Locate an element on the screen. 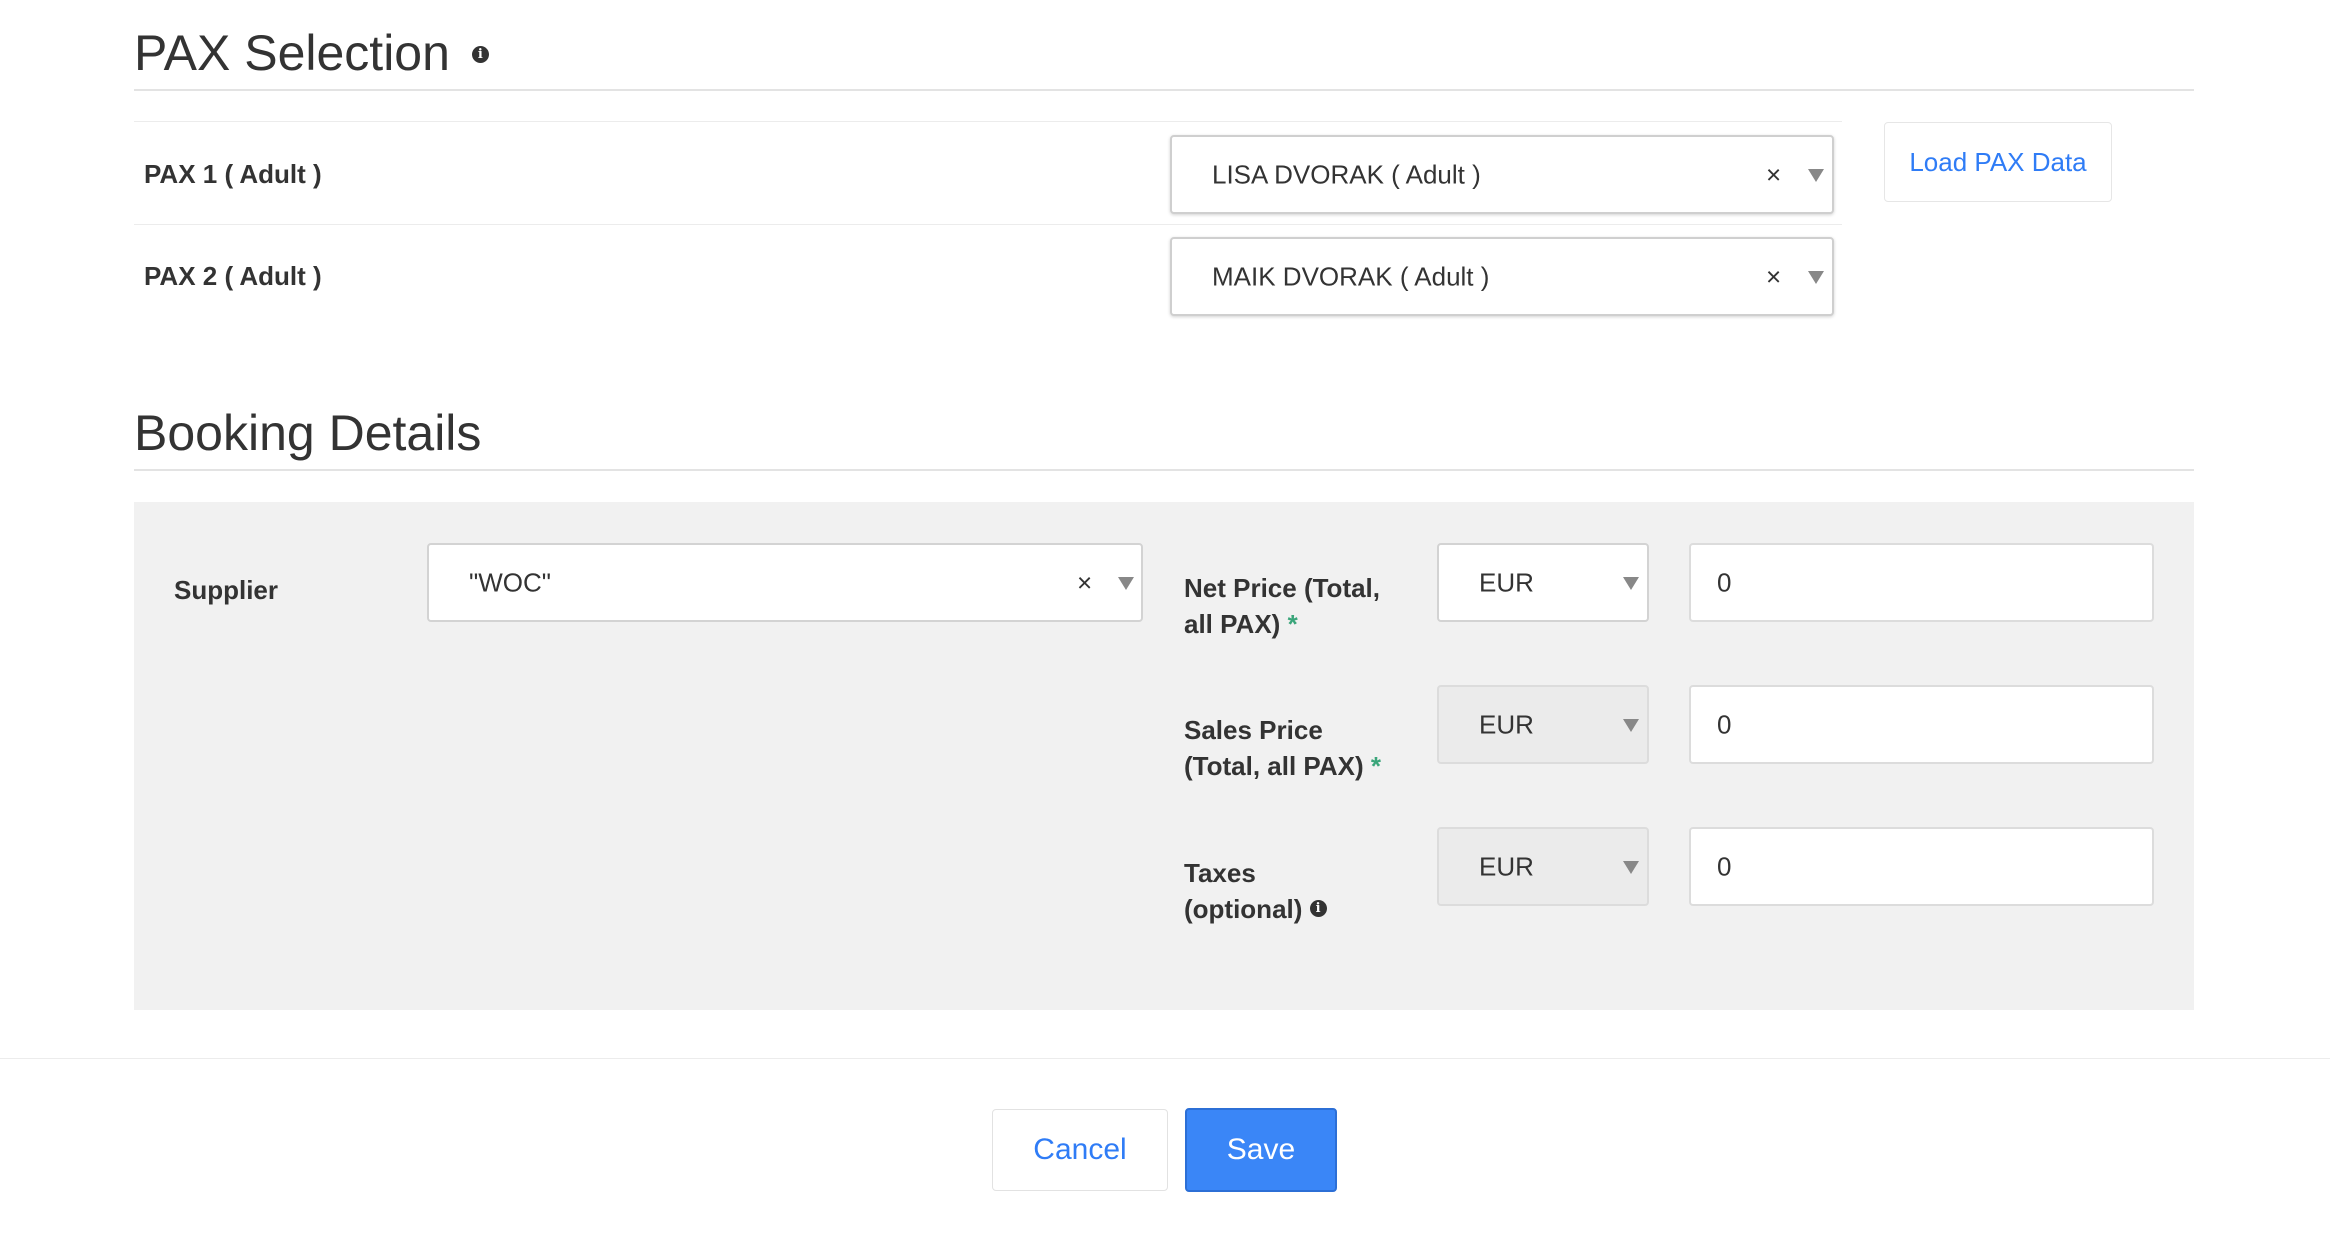 This screenshot has height=1236, width=2330. net-price-label-line1: Net Price (Total, is located at coordinates (1282, 588).